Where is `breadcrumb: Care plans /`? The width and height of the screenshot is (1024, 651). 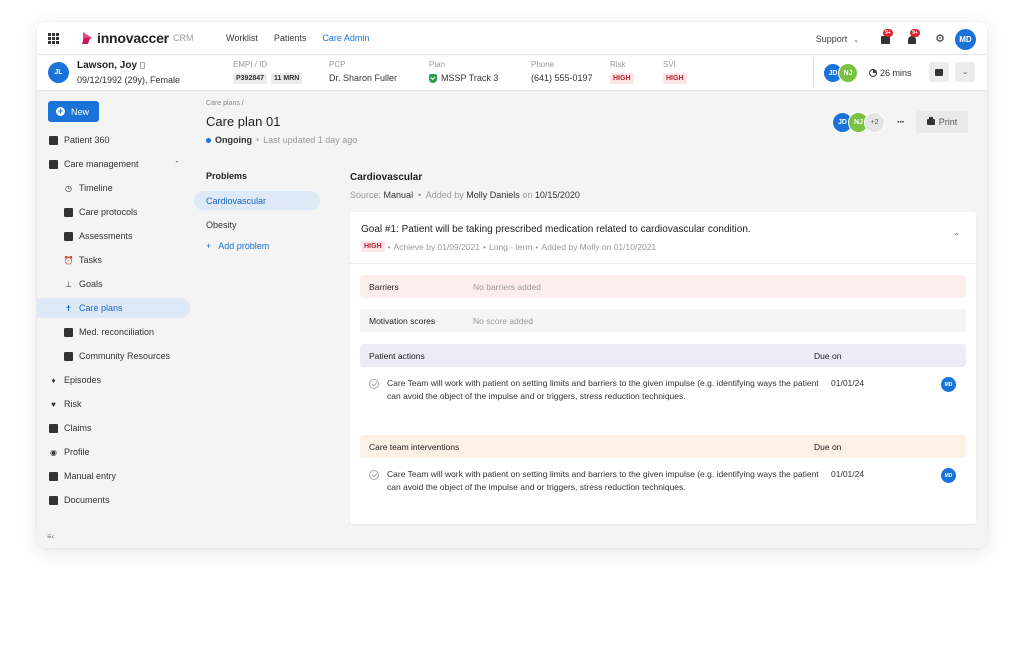
breadcrumb: Care plans / is located at coordinates (225, 103).